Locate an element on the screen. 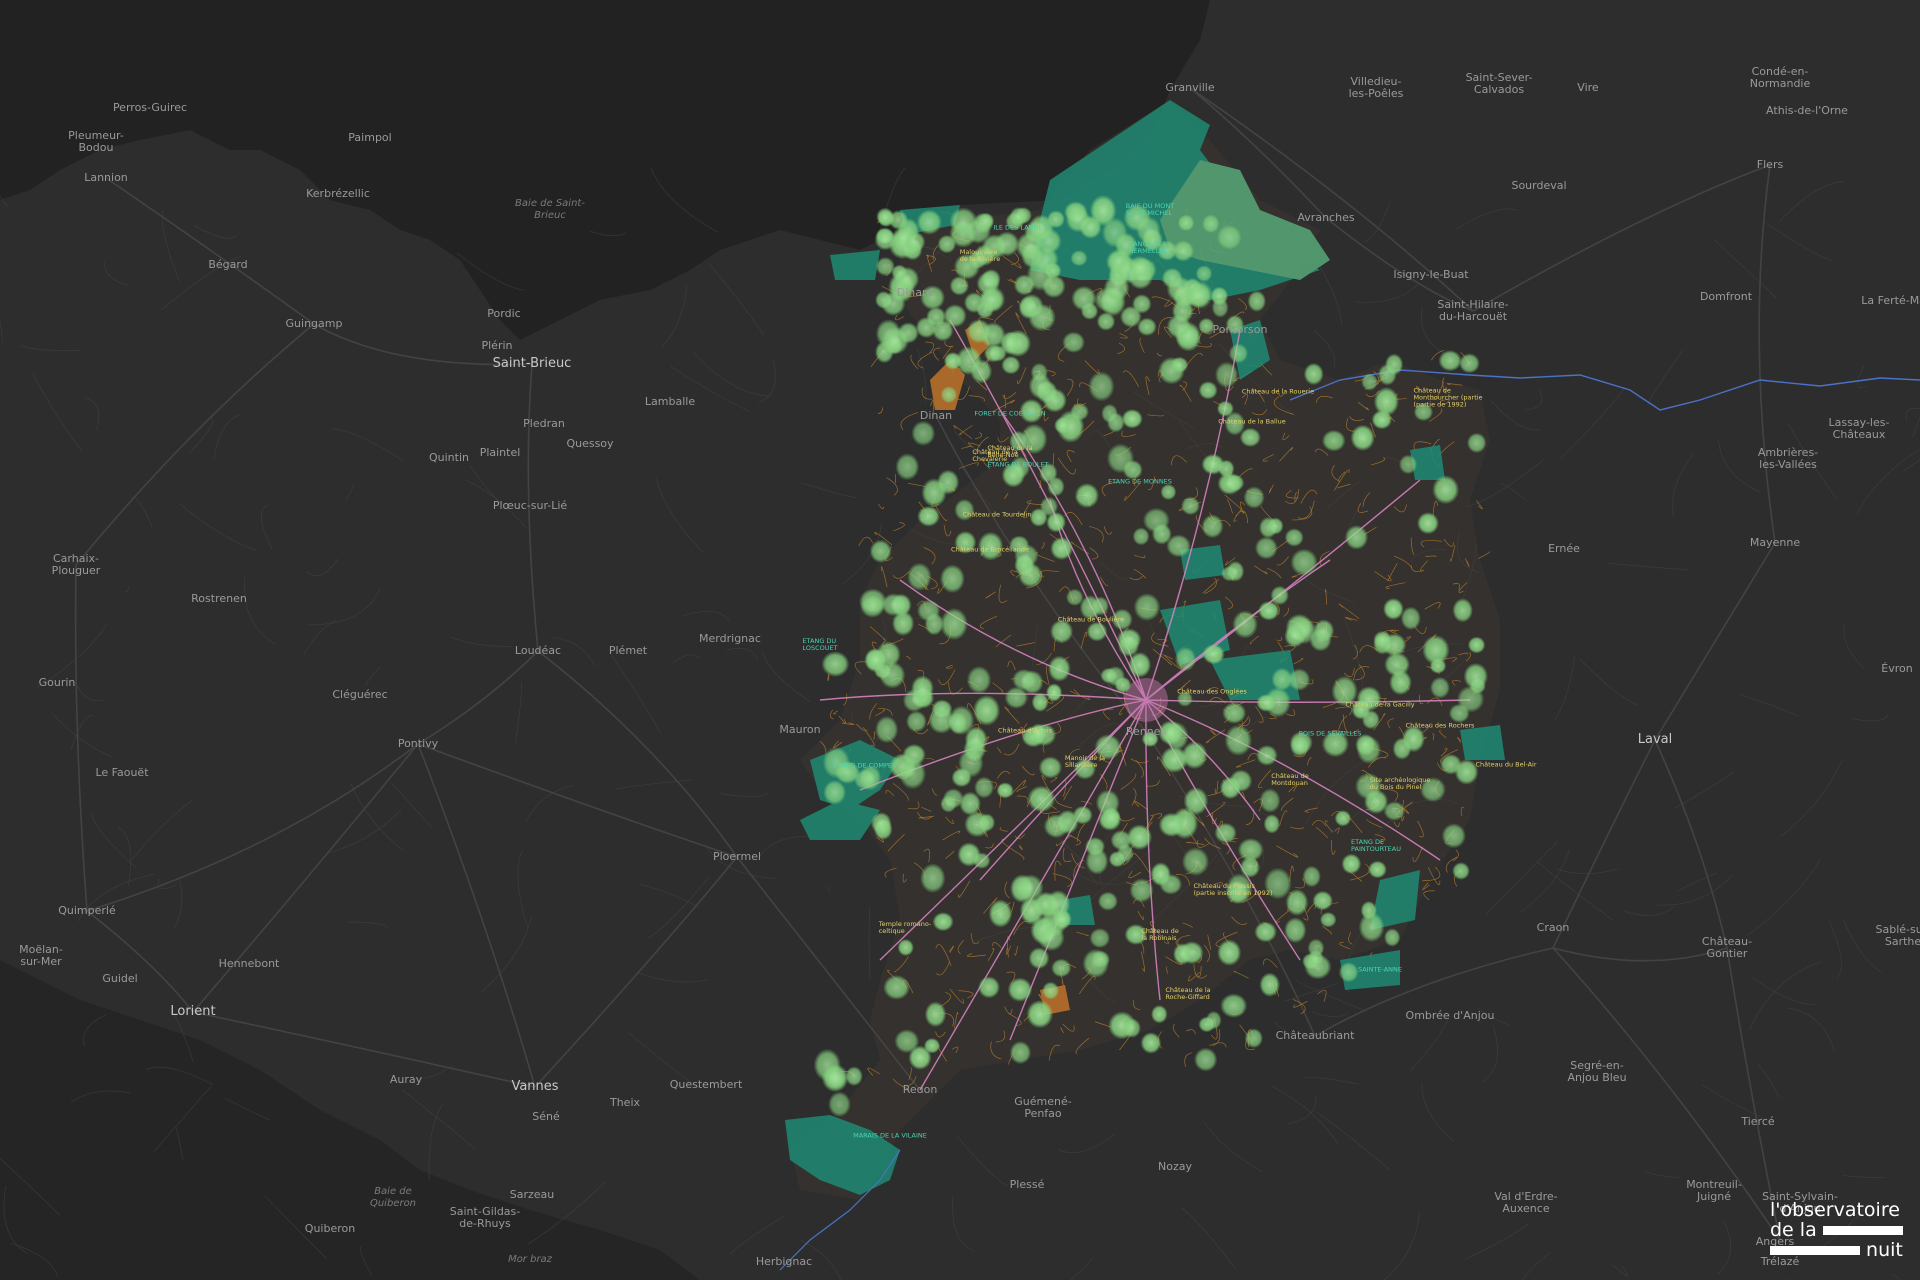 The image size is (1920, 1280). place-label: Ploermel is located at coordinates (737, 856).